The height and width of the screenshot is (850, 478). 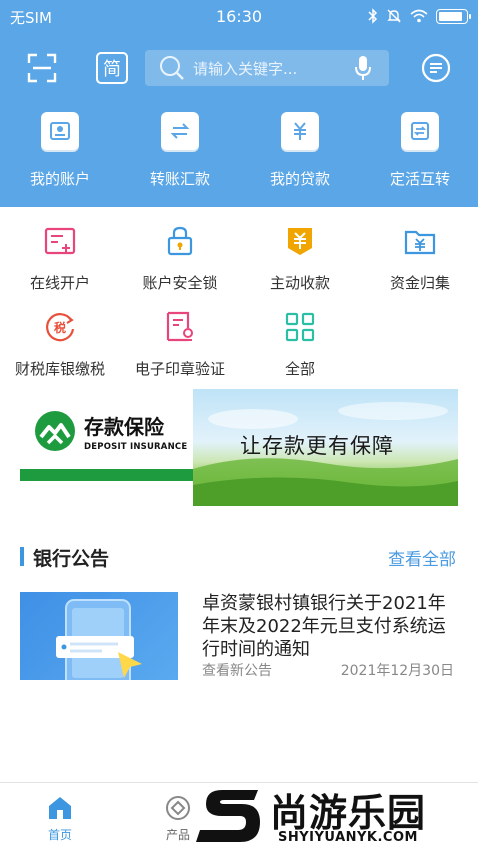 I want to click on home-icon, so click(x=60, y=808).